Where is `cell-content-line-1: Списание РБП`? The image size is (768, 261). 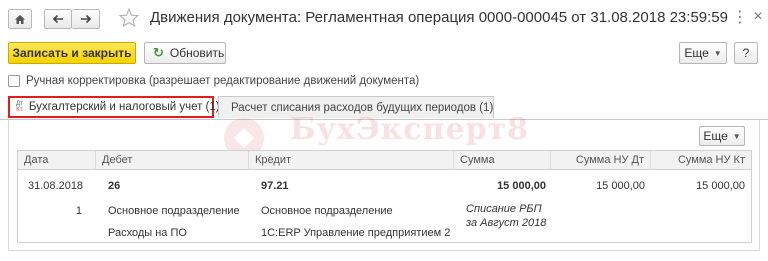
cell-content-line-1: Списание РБП is located at coordinates (504, 209).